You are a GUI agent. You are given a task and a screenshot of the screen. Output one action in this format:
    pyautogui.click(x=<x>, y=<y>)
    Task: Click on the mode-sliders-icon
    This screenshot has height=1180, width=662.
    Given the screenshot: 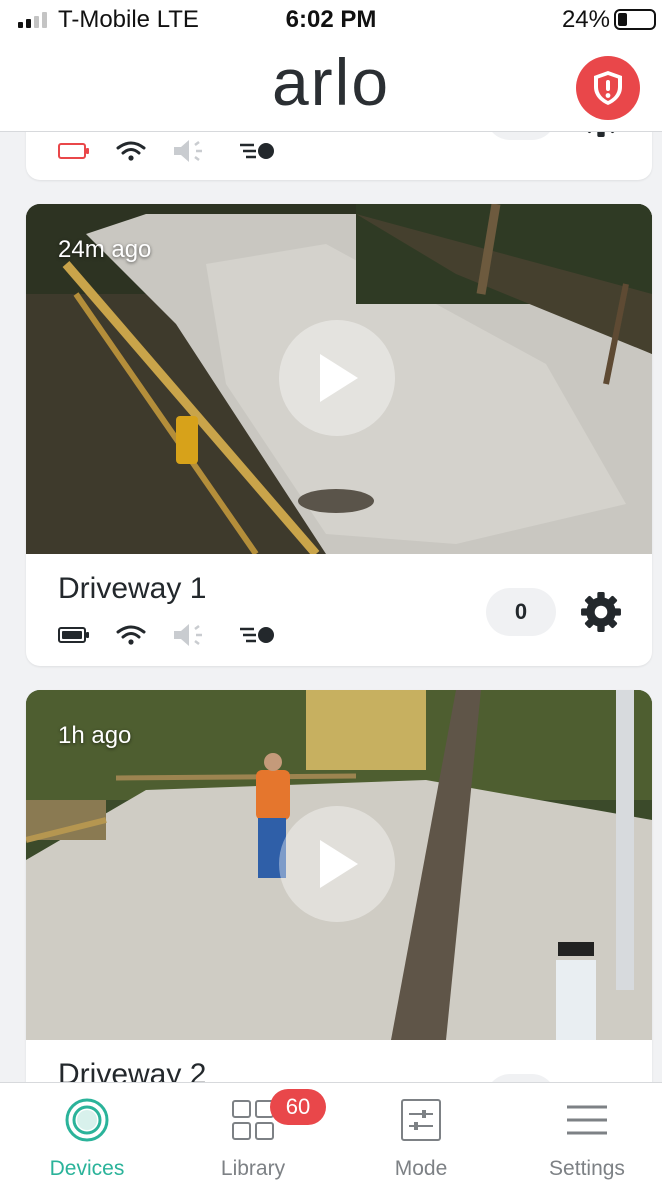 What is the action you would take?
    pyautogui.click(x=421, y=1120)
    